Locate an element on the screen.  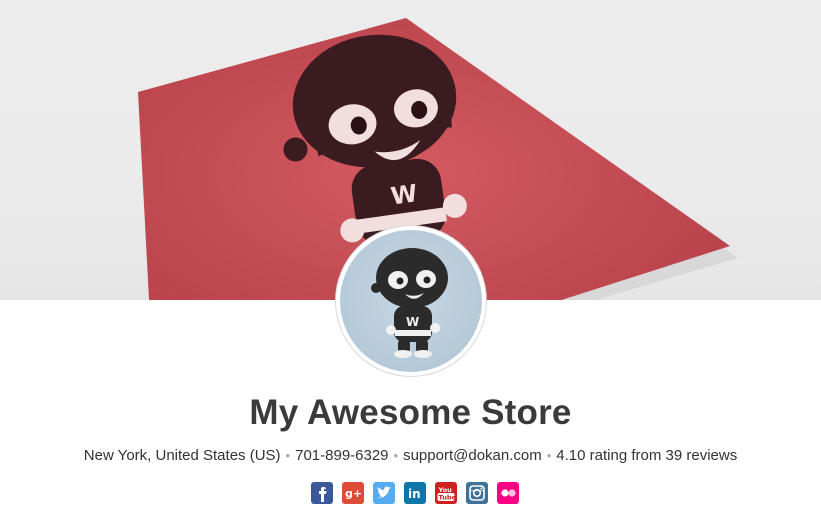
store-name: My Awesome Store is located at coordinates (410, 412).